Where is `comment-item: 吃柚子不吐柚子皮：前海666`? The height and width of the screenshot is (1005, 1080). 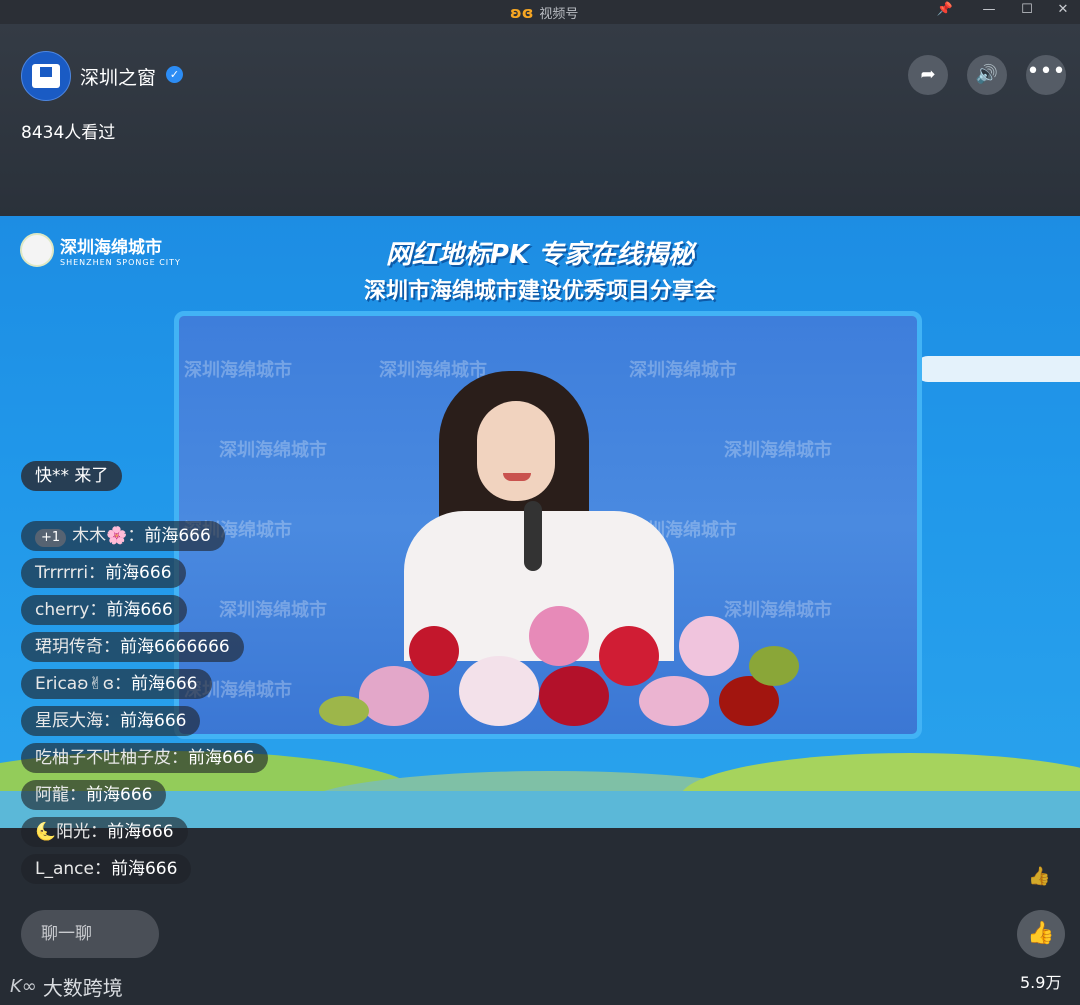 comment-item: 吃柚子不吐柚子皮：前海666 is located at coordinates (145, 758).